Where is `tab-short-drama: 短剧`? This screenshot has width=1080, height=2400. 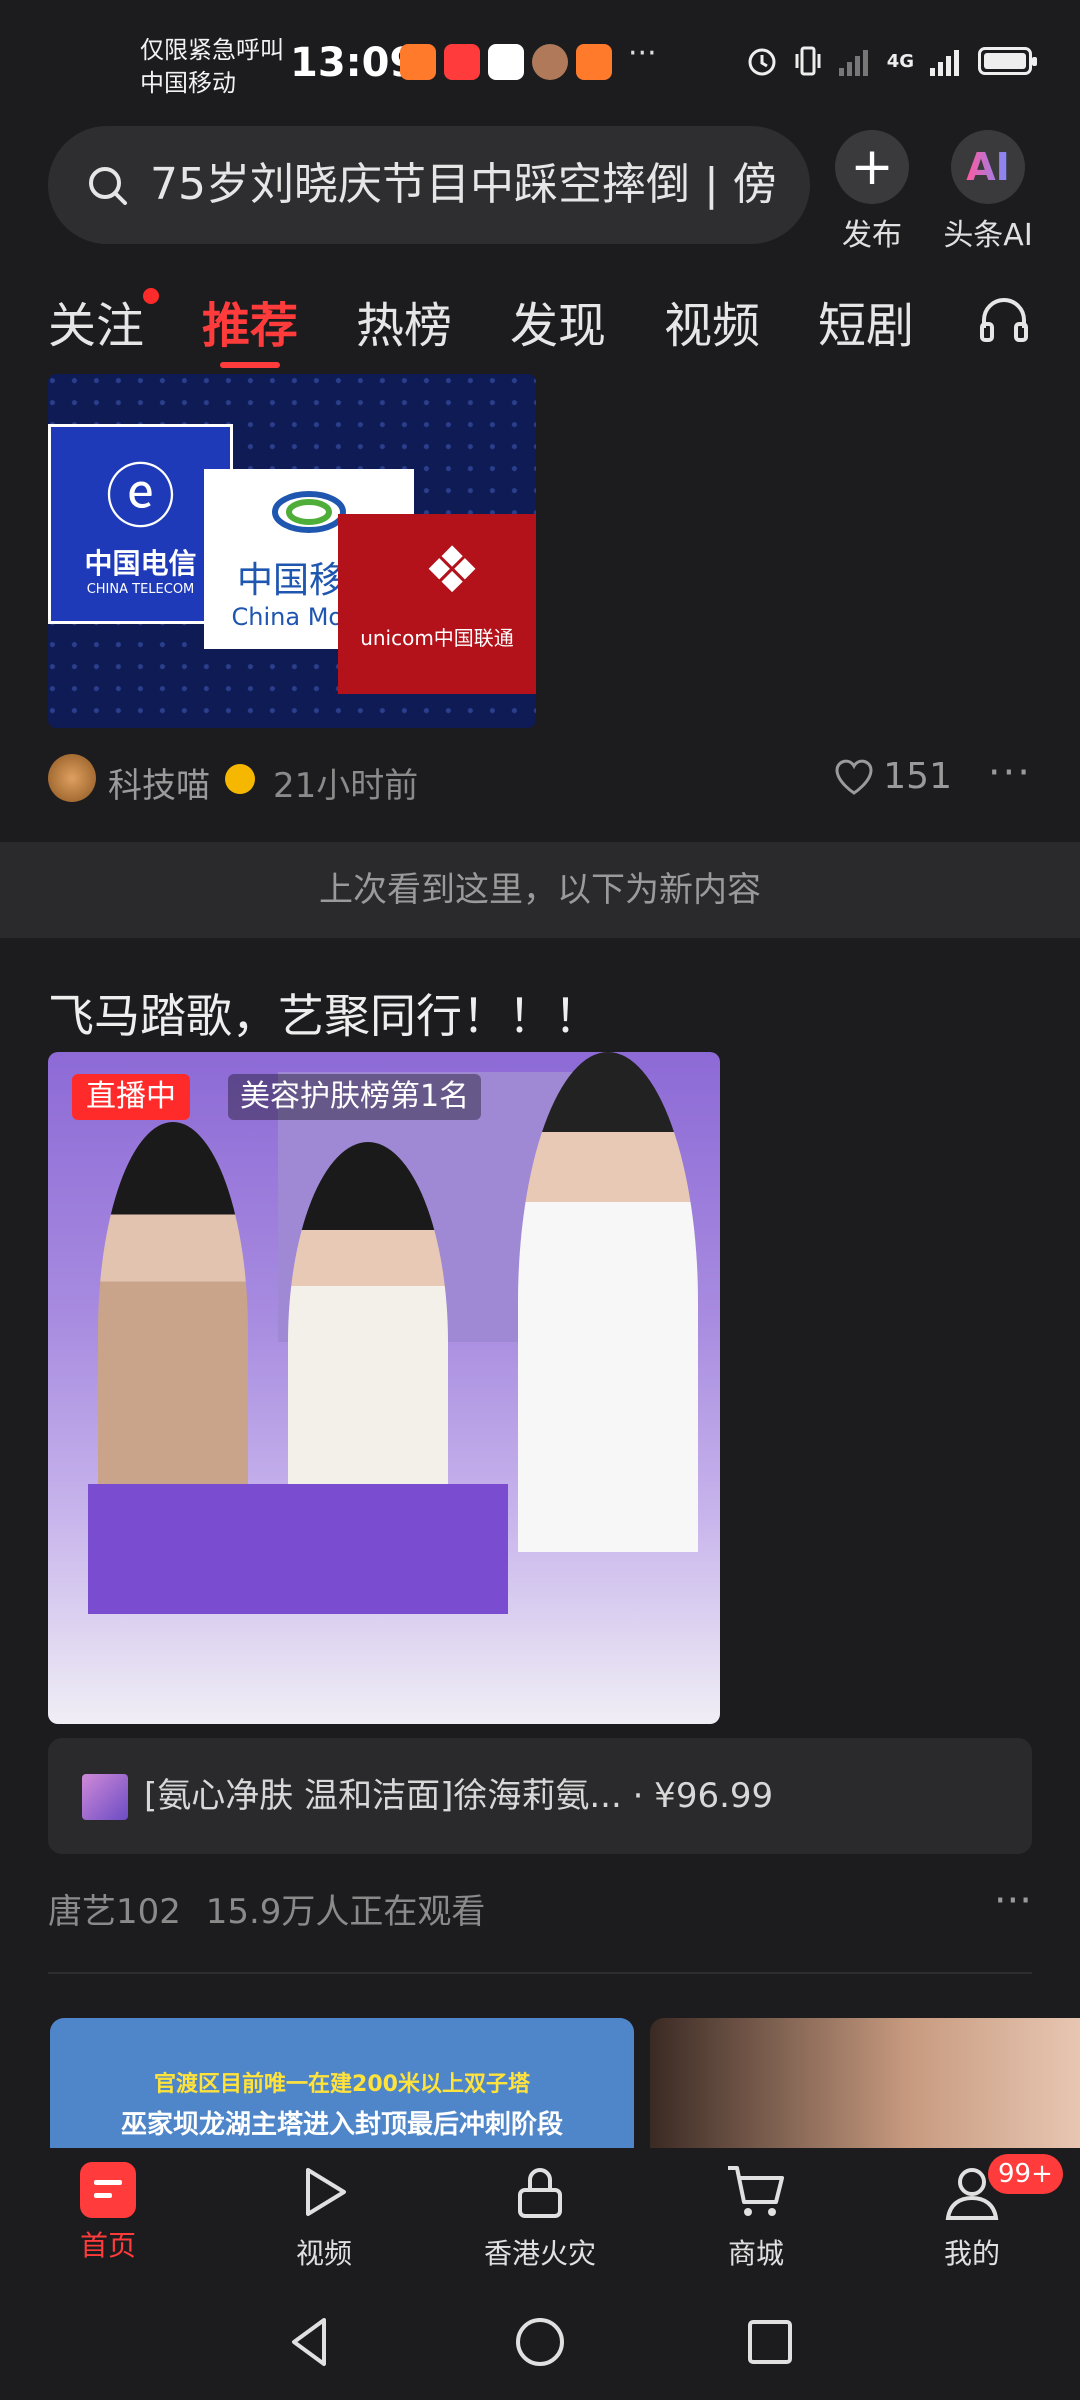
tab-short-drama: 短剧 is located at coordinates (866, 321).